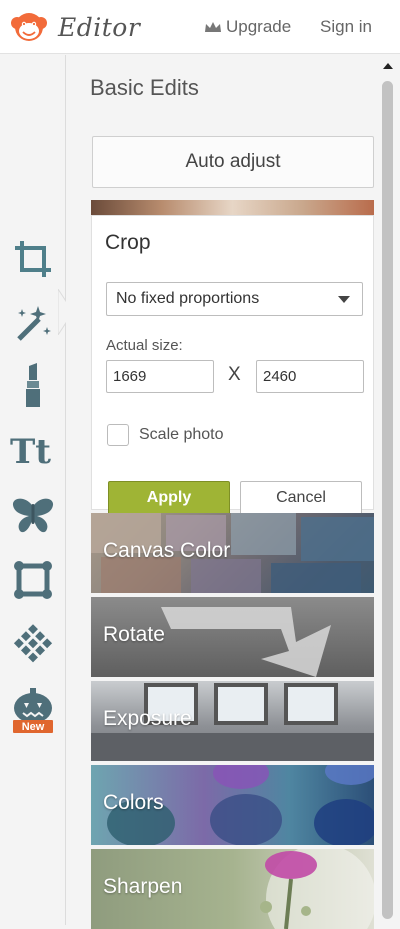 The image size is (400, 929). I want to click on proportion-select: No fixed proportions, so click(234, 299).